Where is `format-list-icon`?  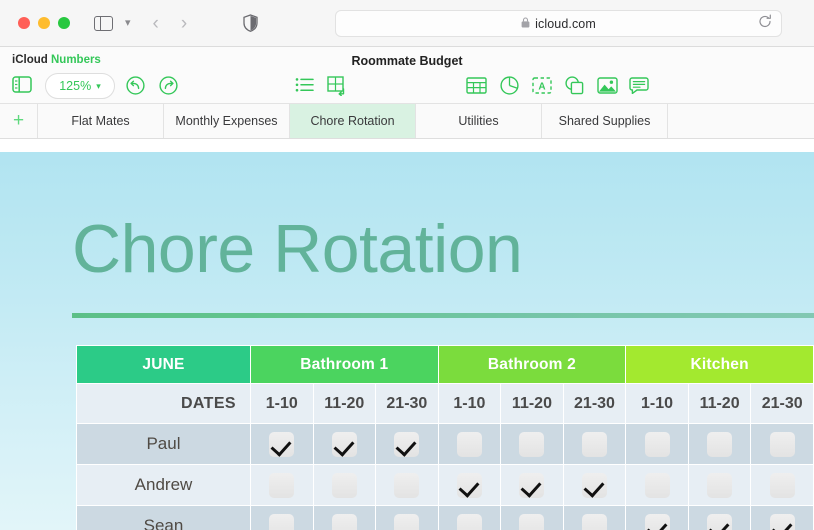 format-list-icon is located at coordinates (304, 87).